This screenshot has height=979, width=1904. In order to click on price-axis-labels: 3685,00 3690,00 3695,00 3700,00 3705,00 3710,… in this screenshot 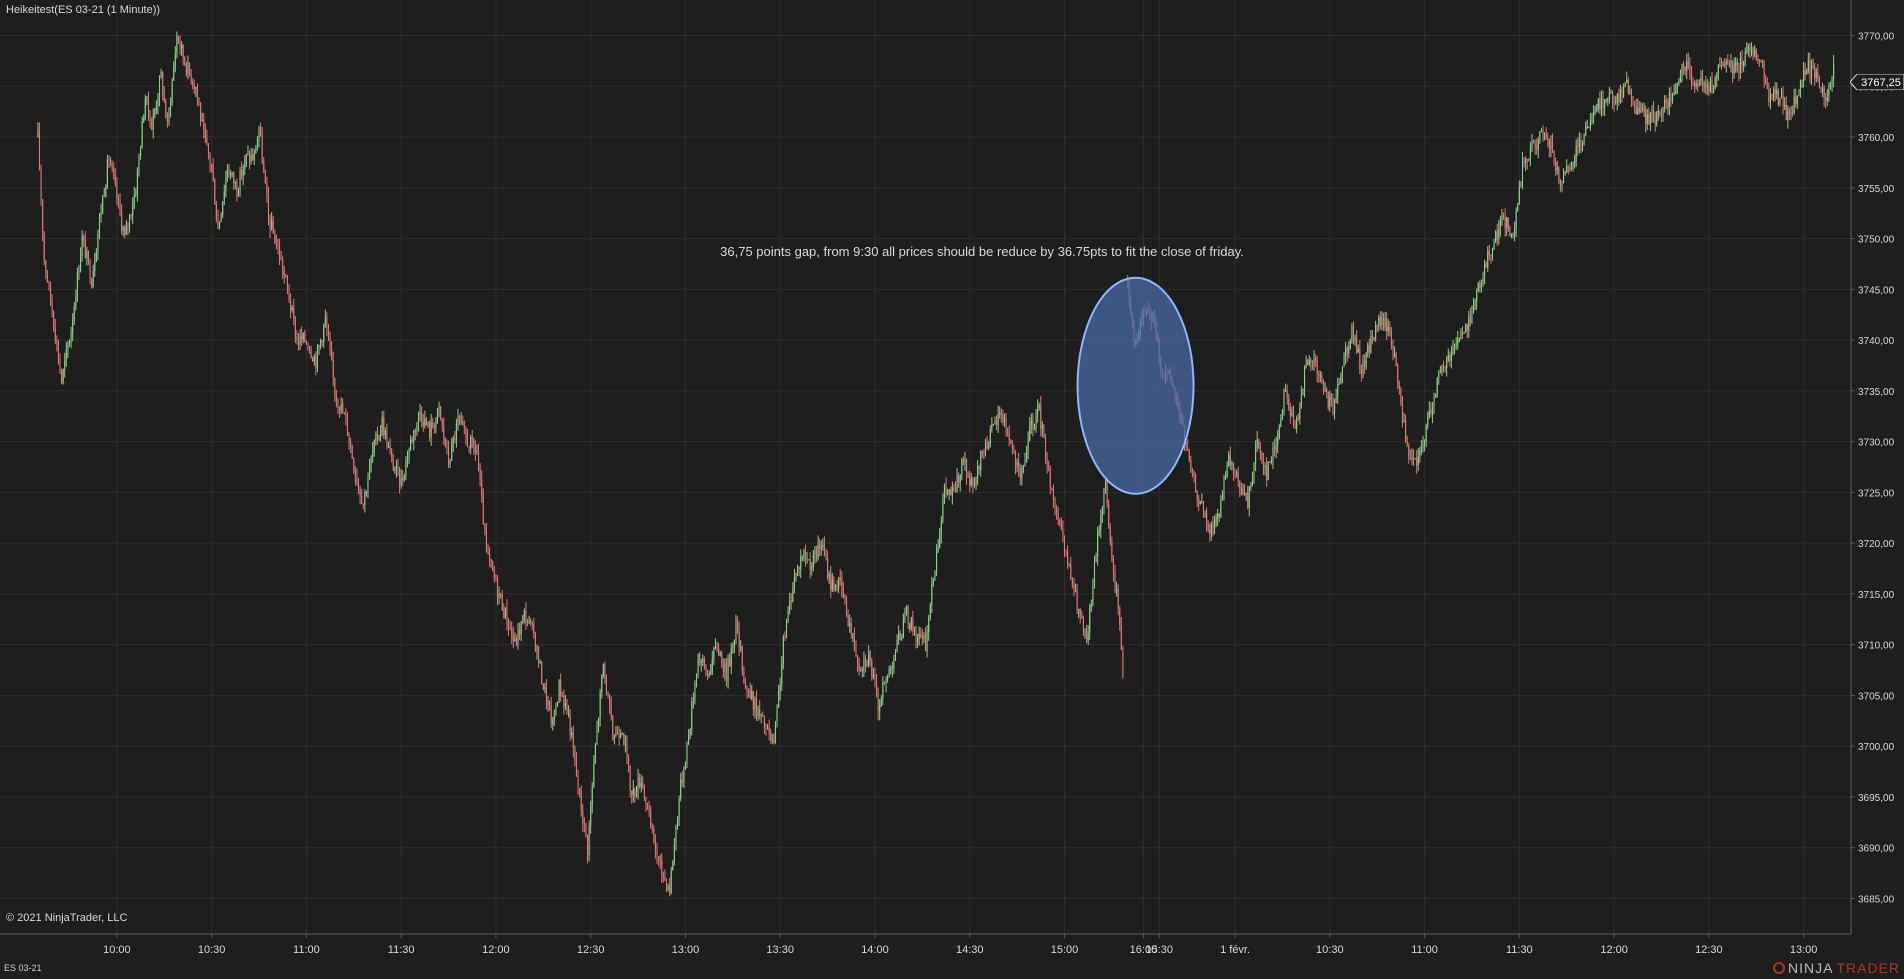, I will do `click(1873, 468)`.